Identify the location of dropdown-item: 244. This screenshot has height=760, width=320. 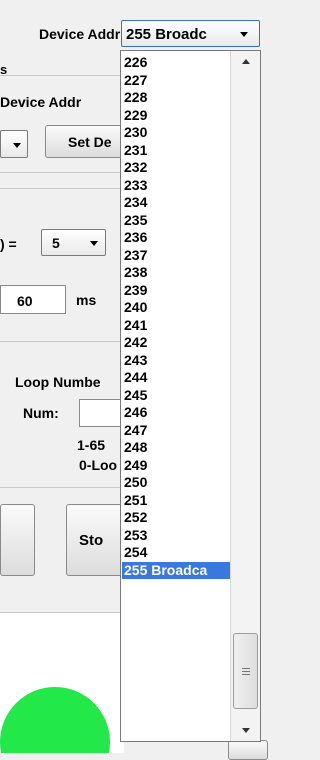
(135, 377).